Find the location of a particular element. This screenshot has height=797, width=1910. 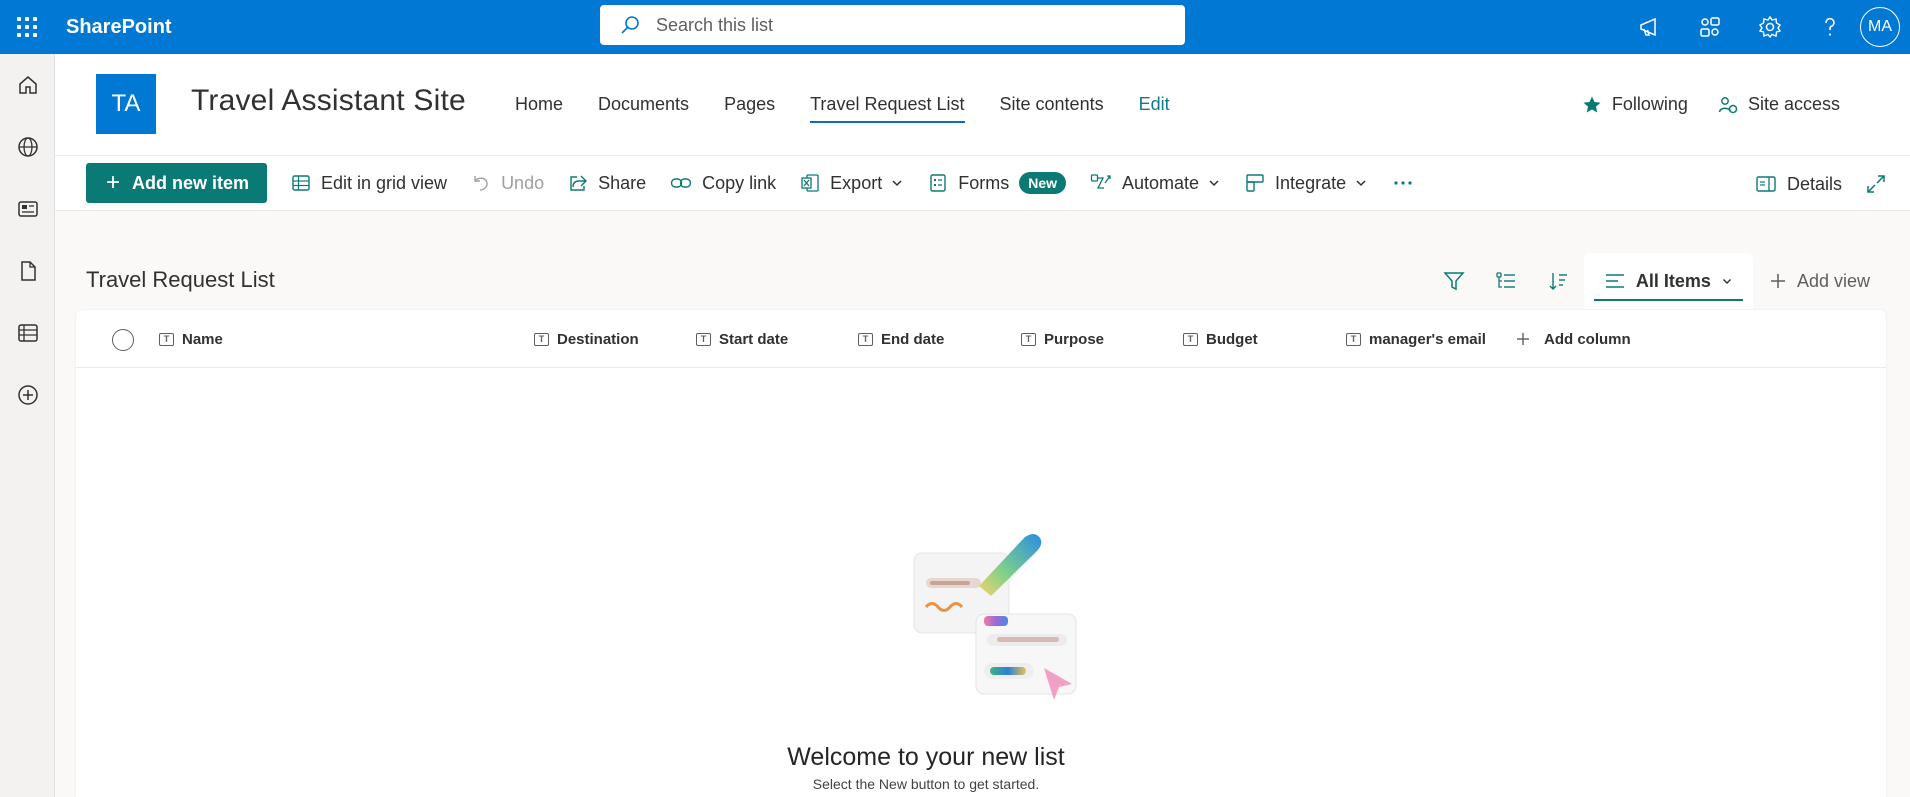

add-new-item-label: Add new item is located at coordinates (191, 182).